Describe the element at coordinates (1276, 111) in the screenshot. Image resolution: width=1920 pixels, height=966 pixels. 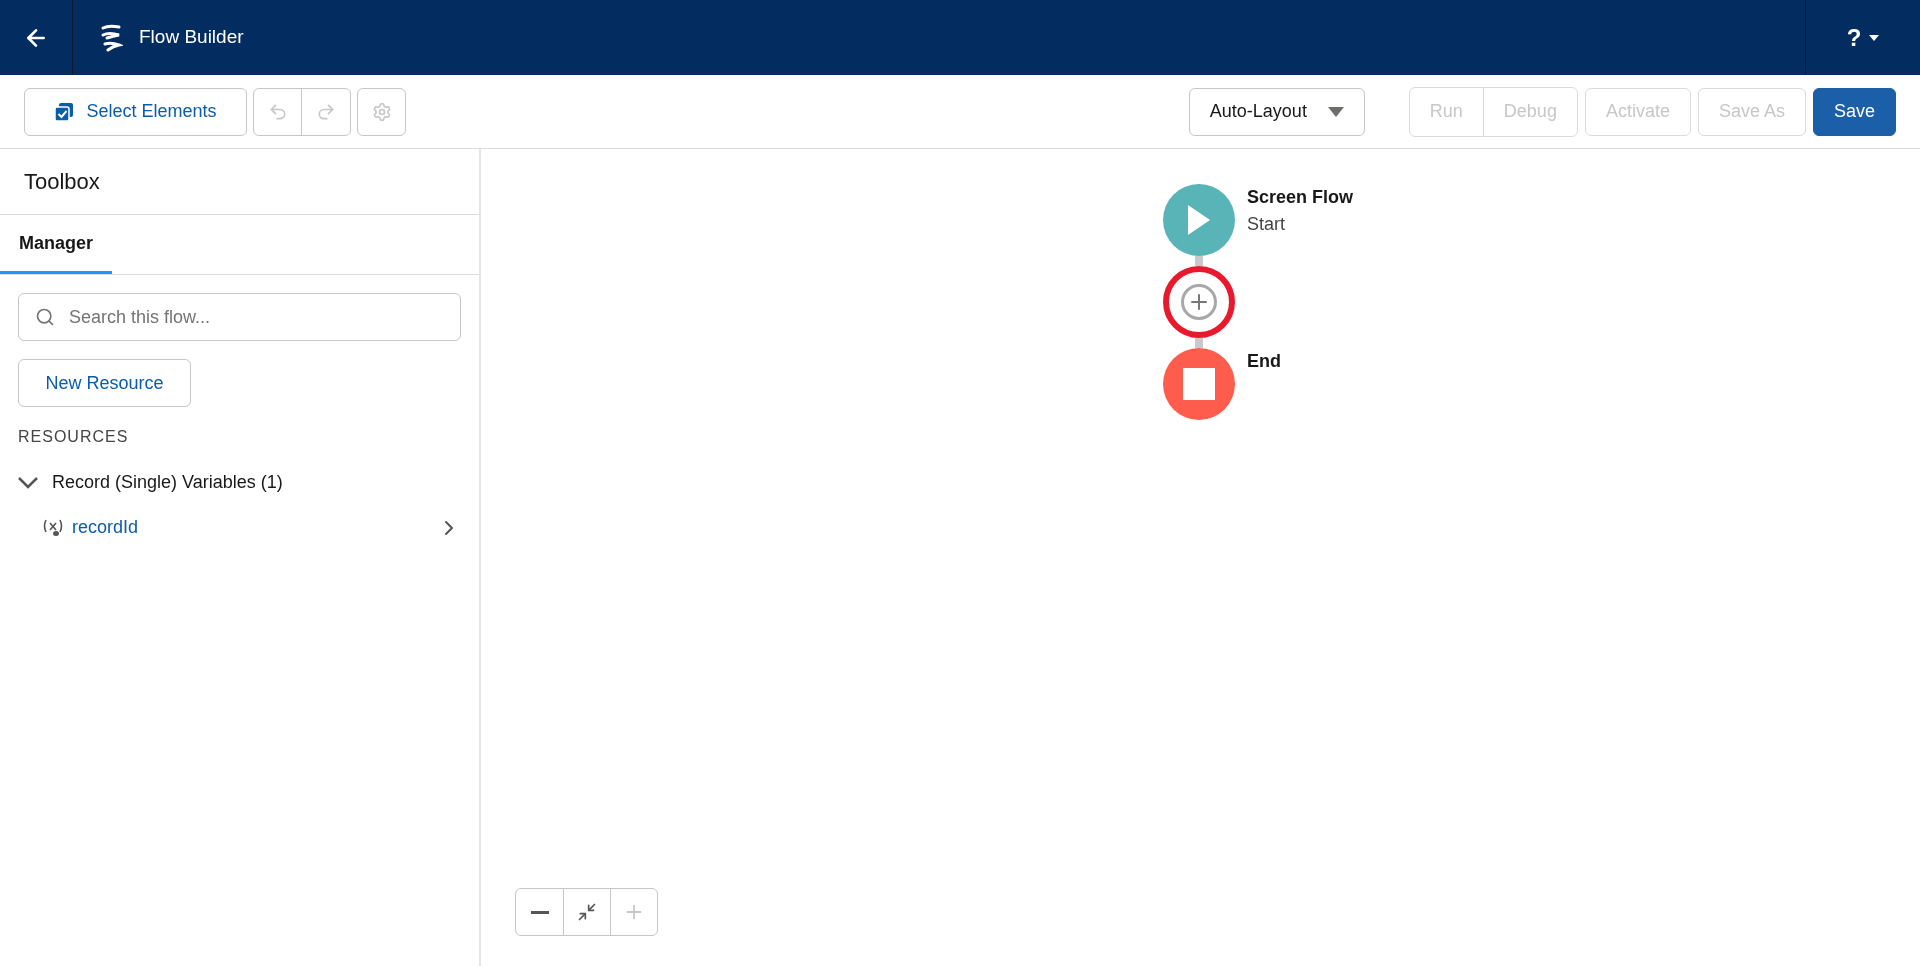
I see `layout-dropdown: Auto-Layout` at that location.